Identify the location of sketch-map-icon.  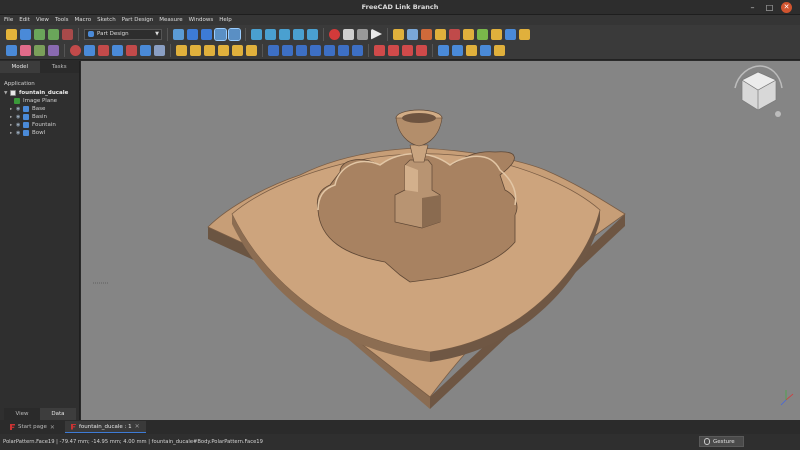
(25, 50).